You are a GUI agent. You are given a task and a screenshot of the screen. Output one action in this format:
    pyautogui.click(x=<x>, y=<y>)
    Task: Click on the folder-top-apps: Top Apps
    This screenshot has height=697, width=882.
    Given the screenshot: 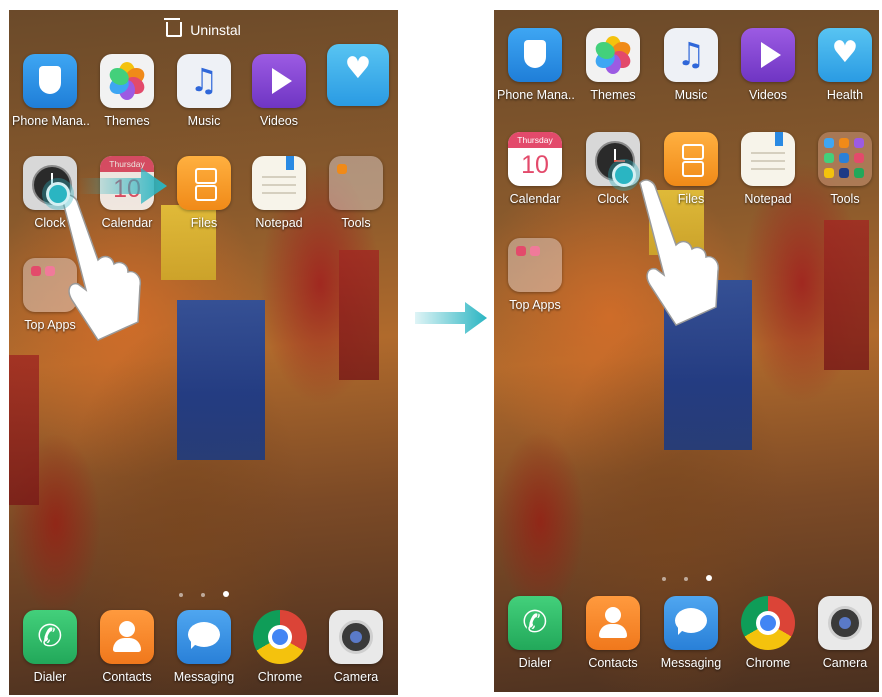 What is the action you would take?
    pyautogui.click(x=535, y=275)
    